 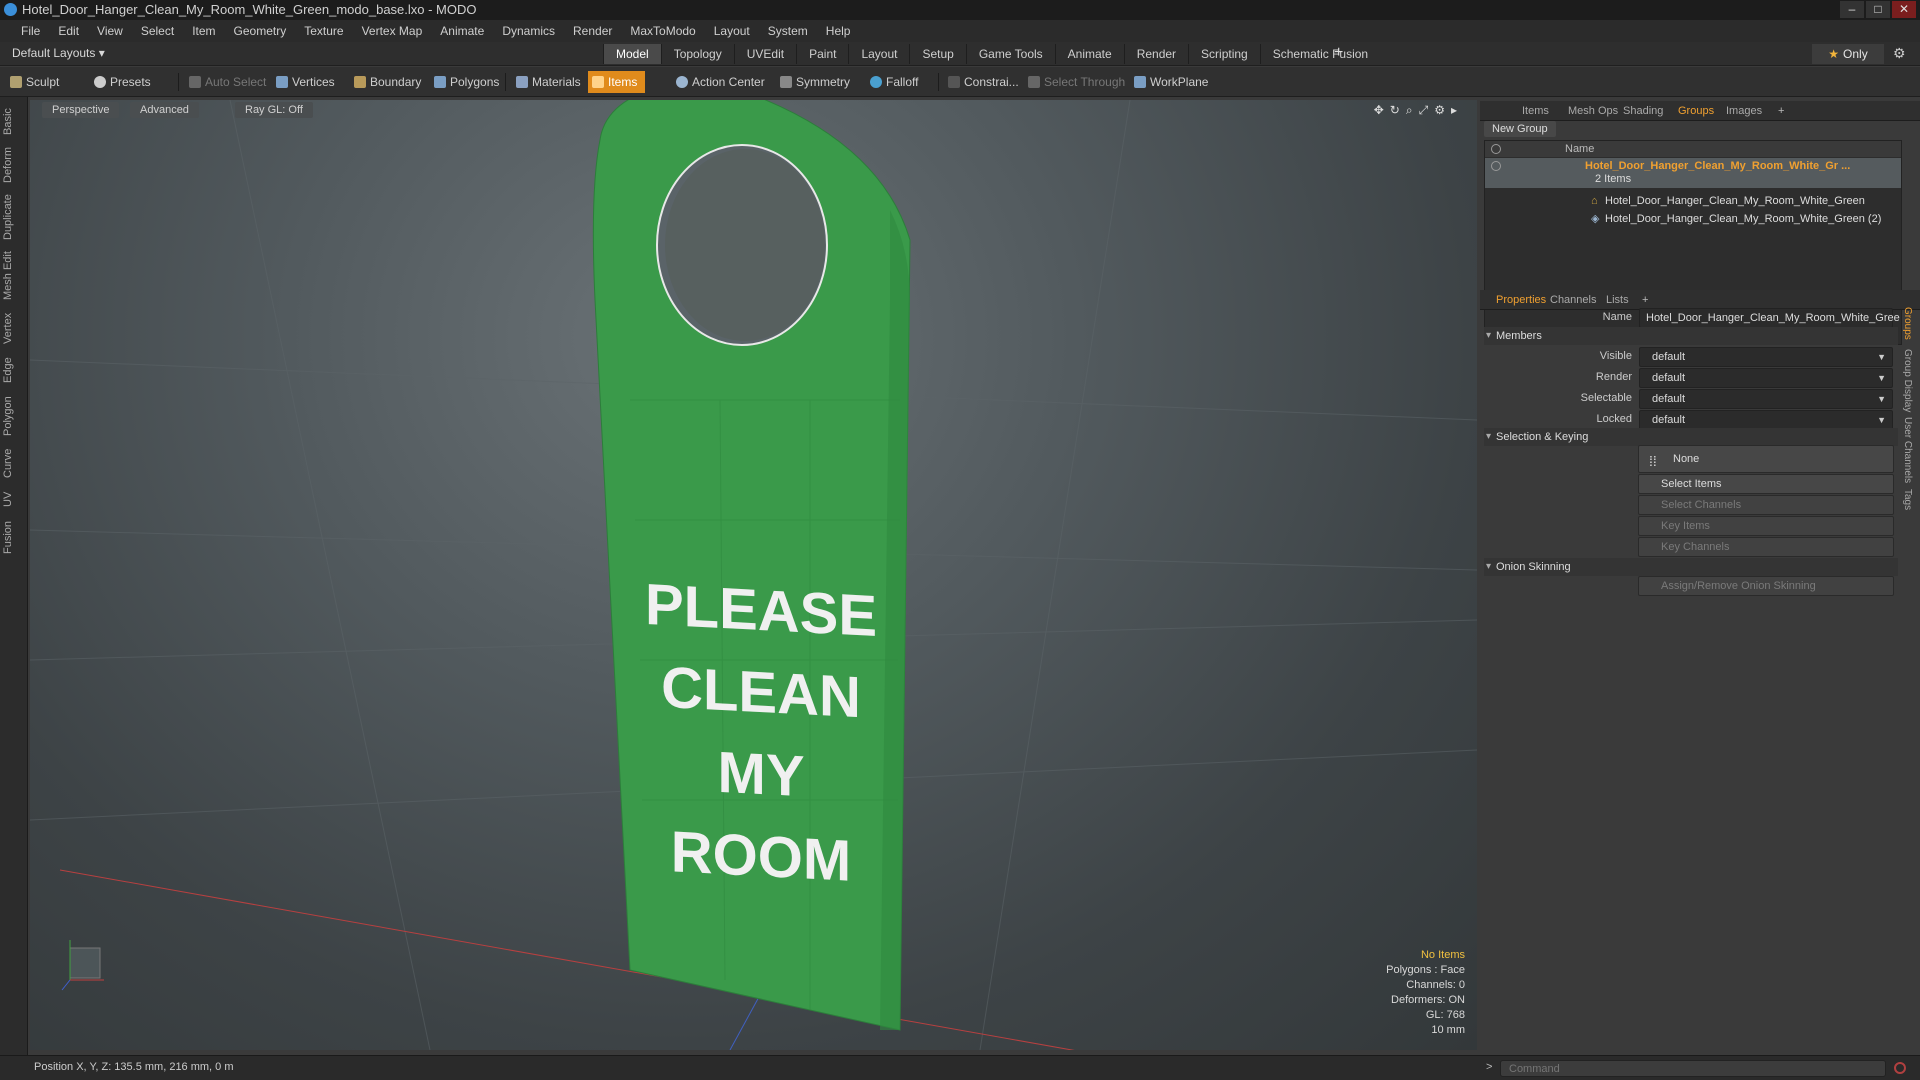 I want to click on tab-shading: Shading, so click(x=1643, y=111).